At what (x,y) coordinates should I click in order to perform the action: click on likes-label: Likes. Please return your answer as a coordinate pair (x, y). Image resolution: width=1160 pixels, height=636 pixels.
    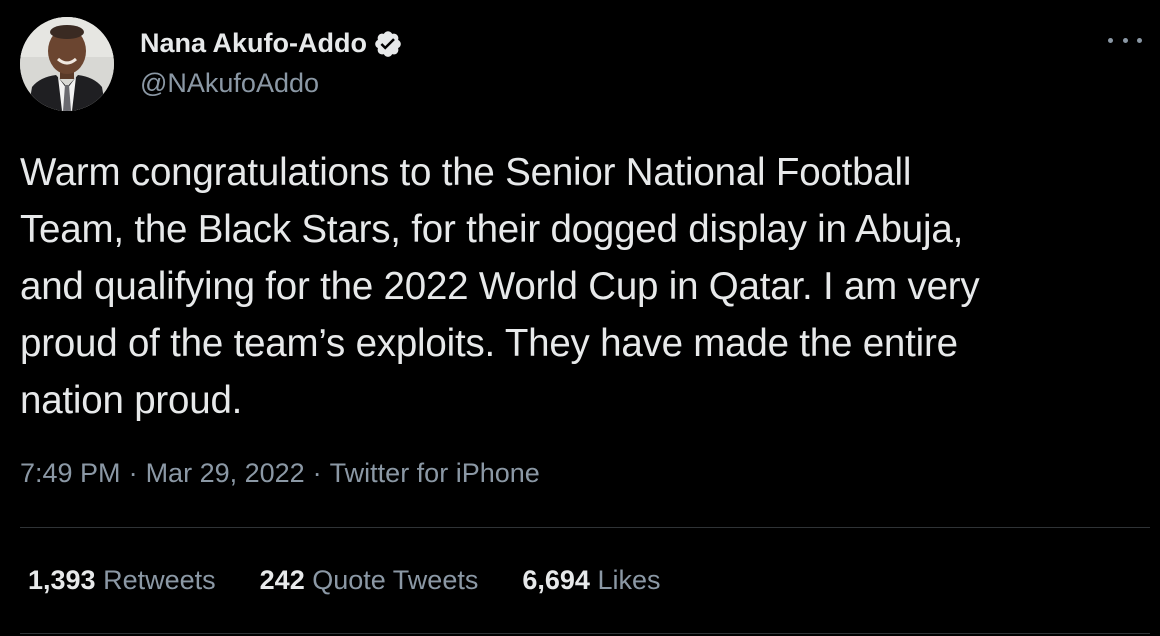
    Looking at the image, I should click on (629, 580).